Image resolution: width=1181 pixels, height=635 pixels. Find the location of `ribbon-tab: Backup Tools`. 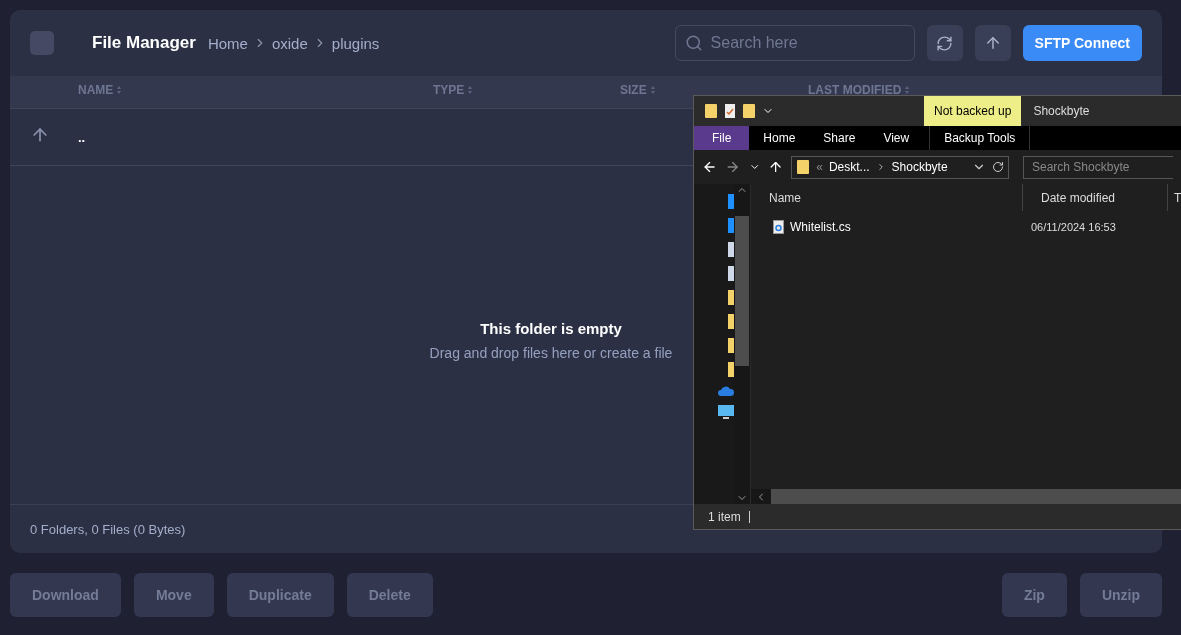

ribbon-tab: Backup Tools is located at coordinates (980, 138).